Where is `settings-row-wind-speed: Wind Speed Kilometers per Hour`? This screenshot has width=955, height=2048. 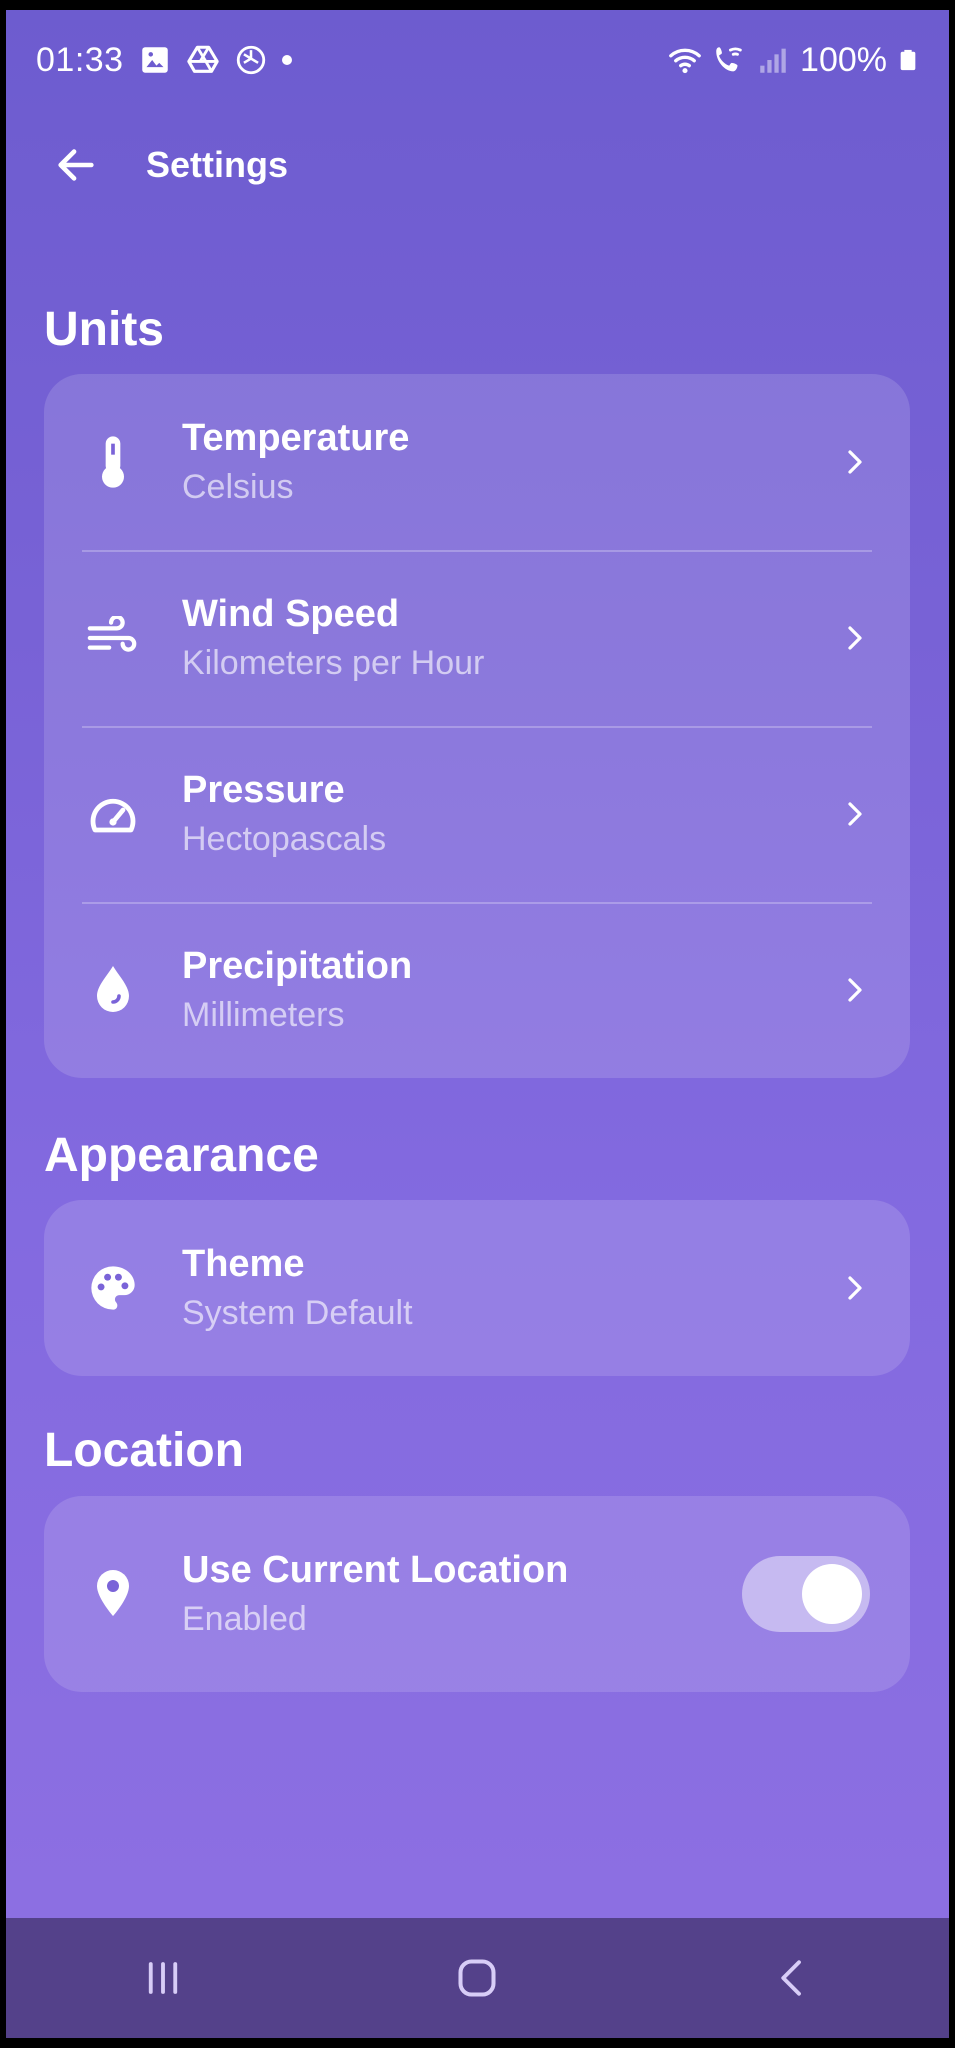
settings-row-wind-speed: Wind Speed Kilometers per Hour is located at coordinates (477, 638).